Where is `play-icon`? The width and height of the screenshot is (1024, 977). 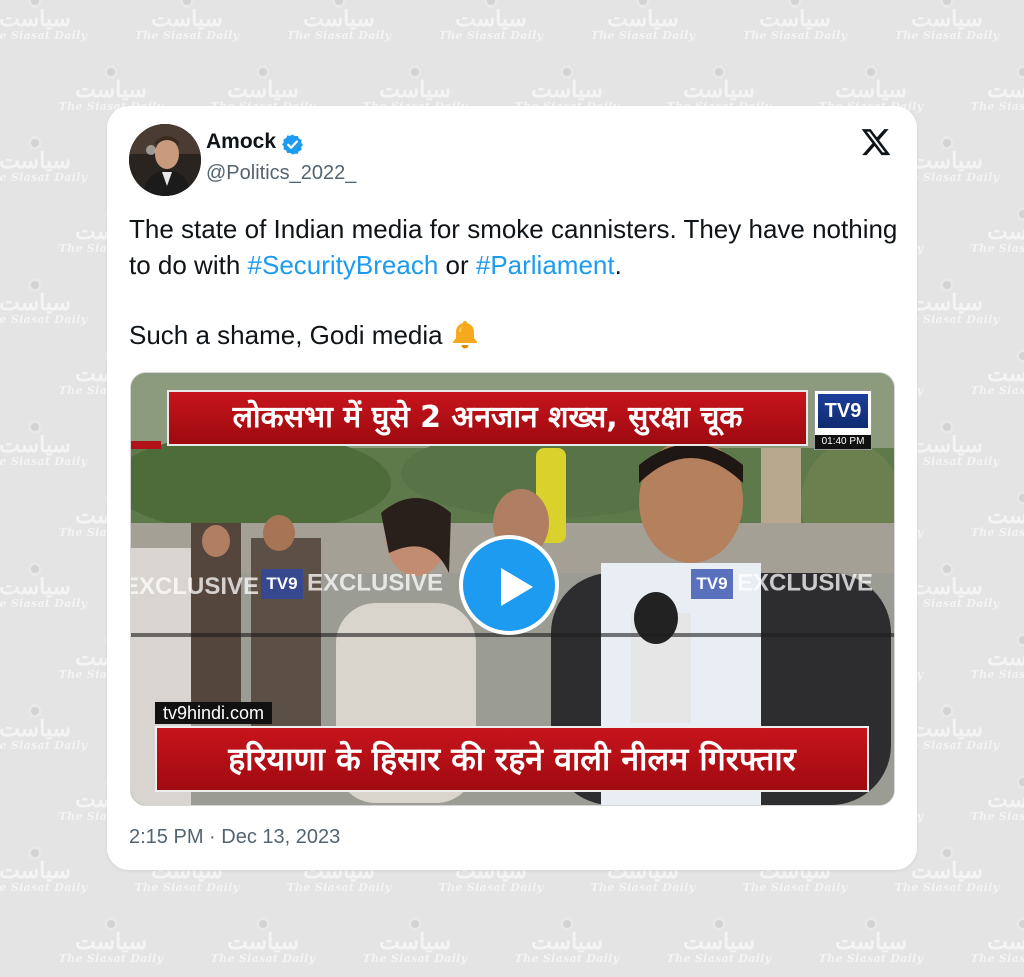 play-icon is located at coordinates (517, 587).